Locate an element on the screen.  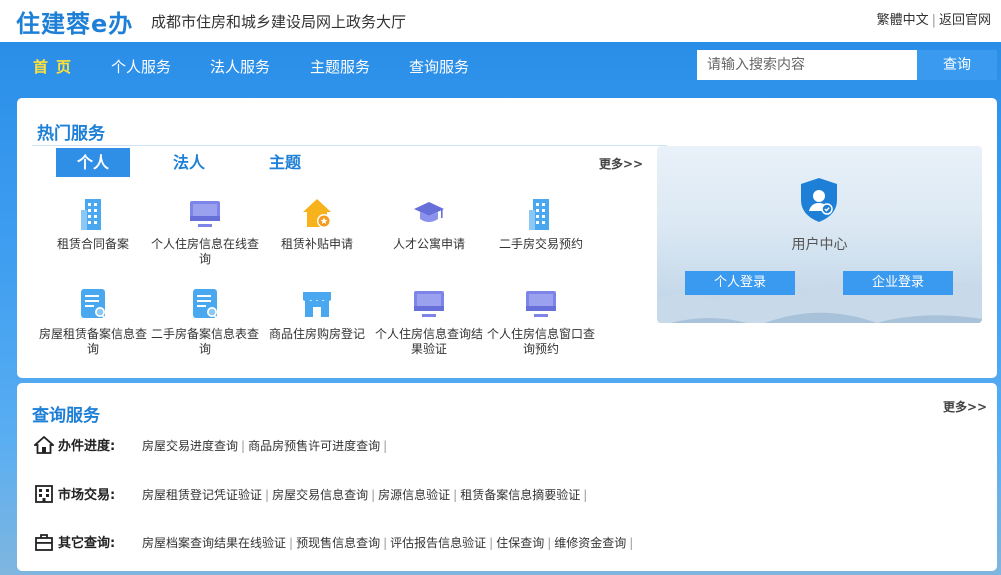
top-header: 住建蓉e办 成都市住房和城乡建设局网上政务大厅 繁體中文 | 返回官网 is located at coordinates (500, 21).